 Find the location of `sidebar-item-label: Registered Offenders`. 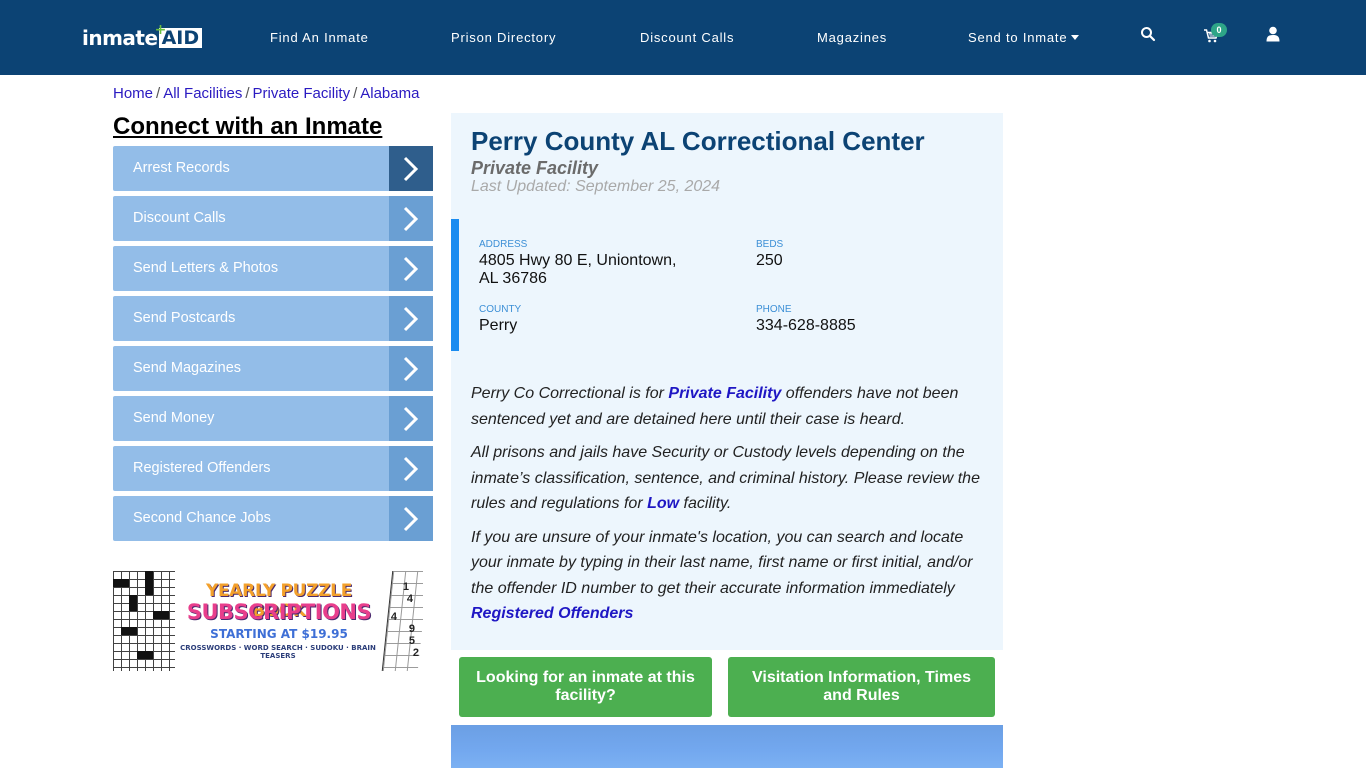

sidebar-item-label: Registered Offenders is located at coordinates (202, 468).